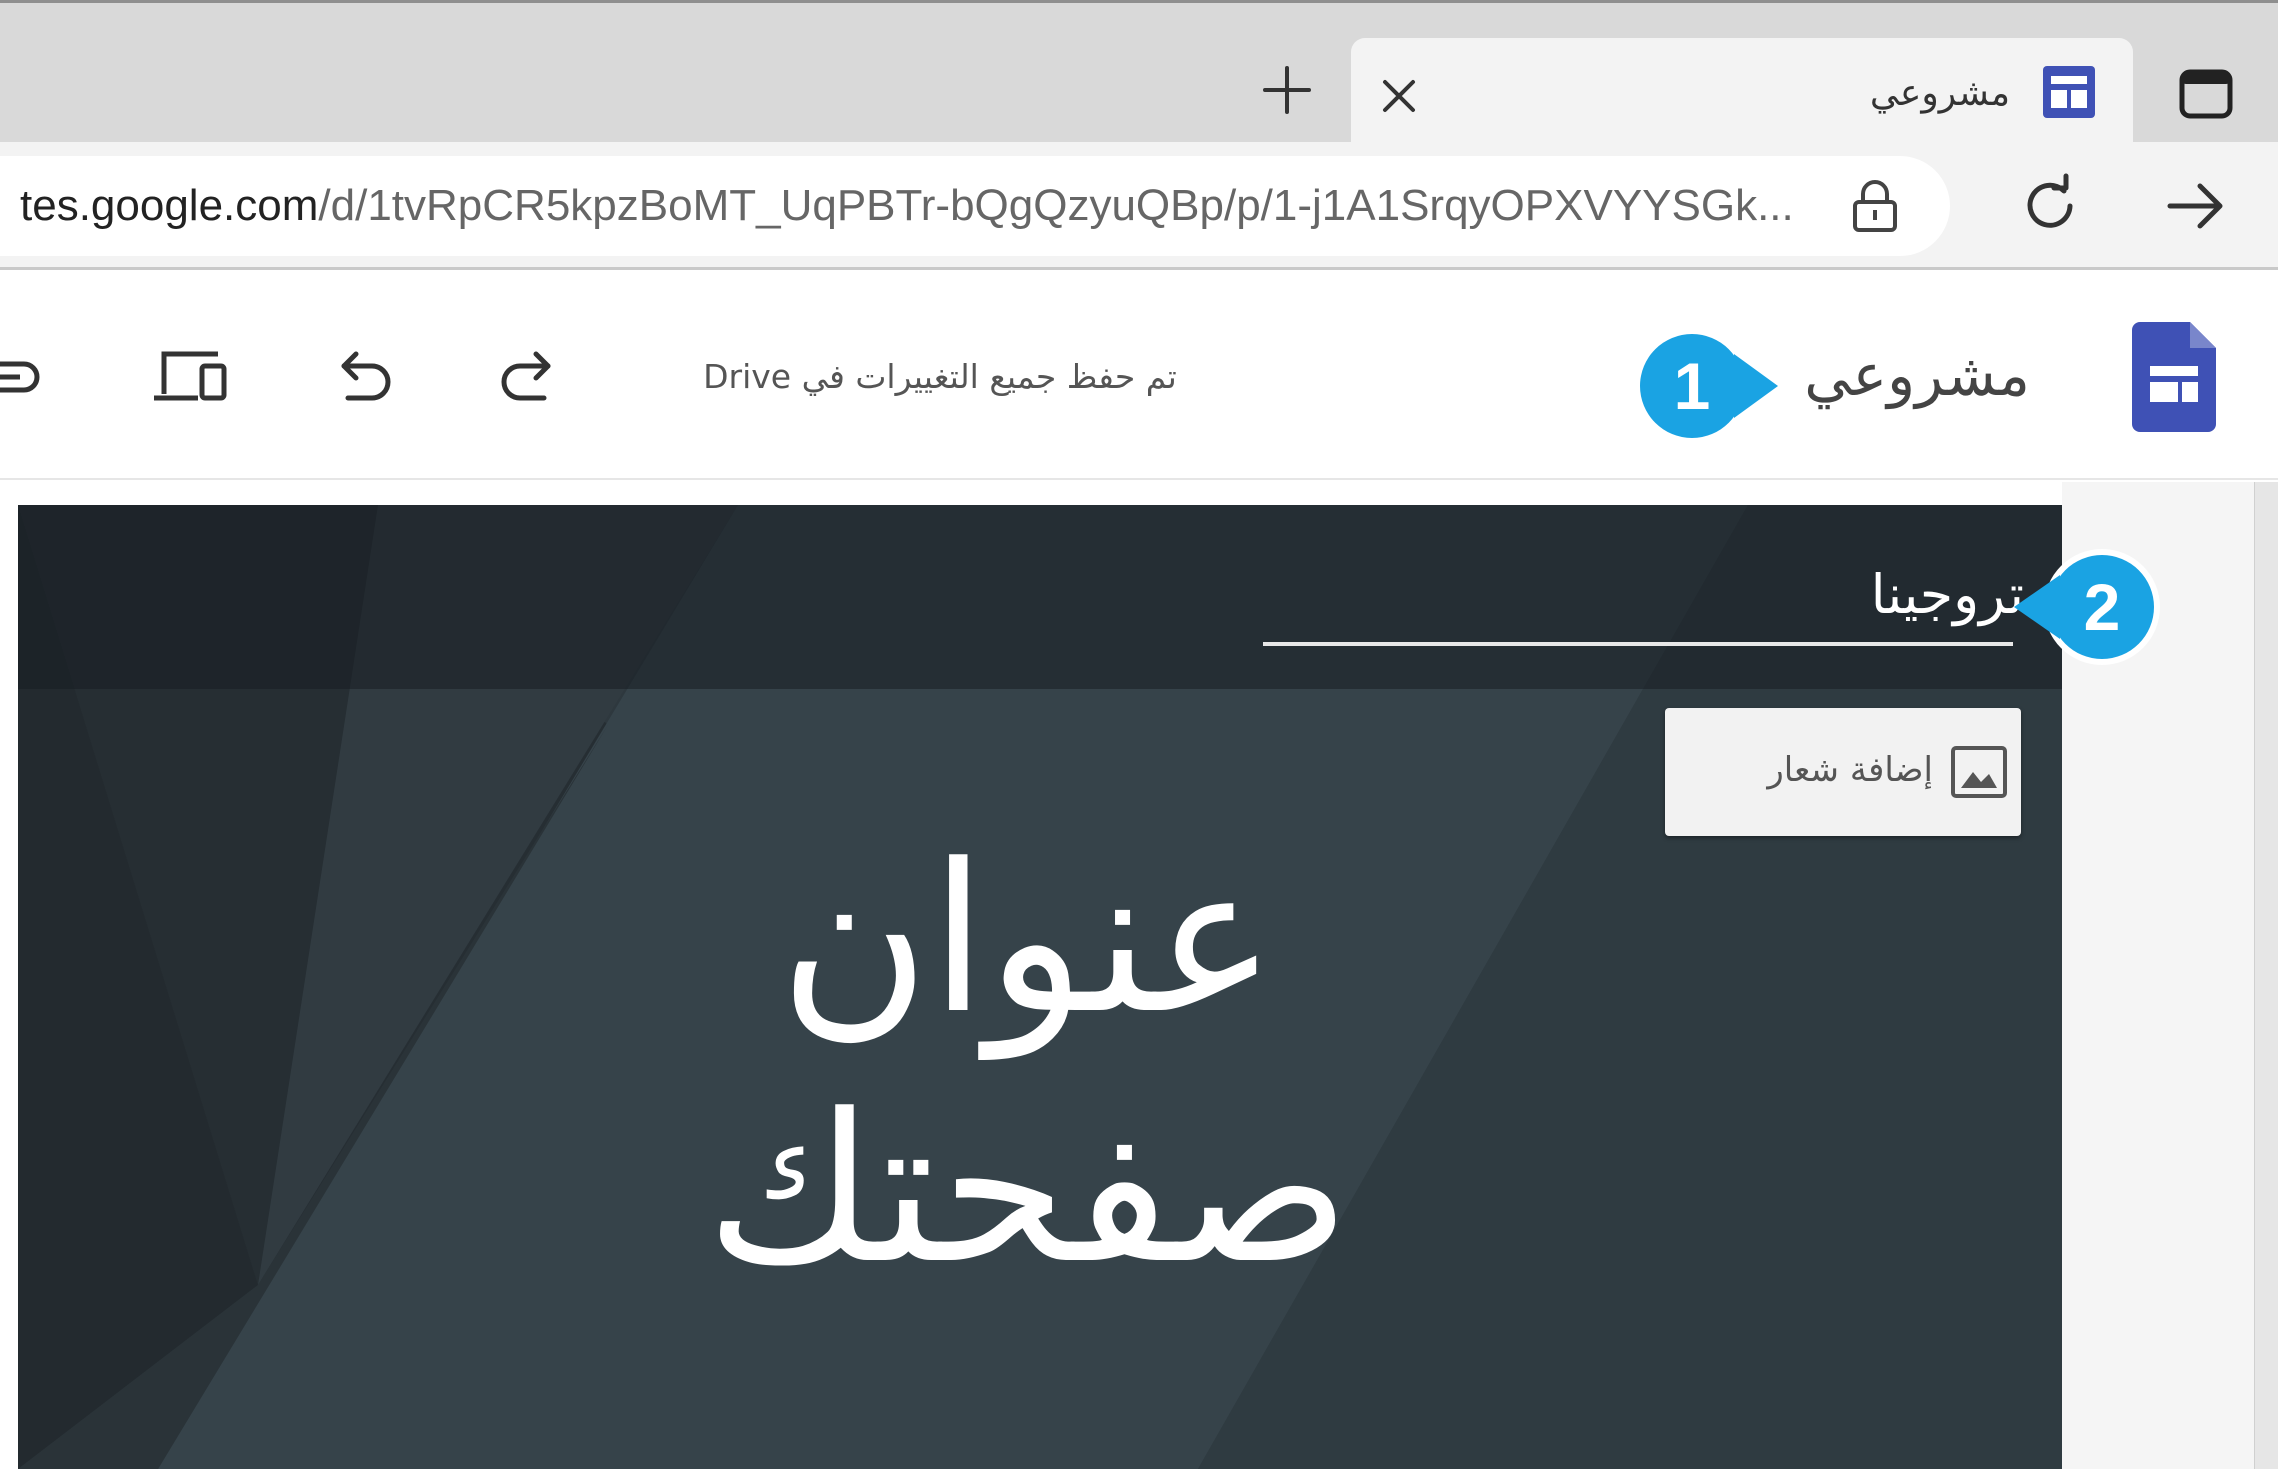  What do you see at coordinates (1894, 595) in the screenshot?
I see `site-nav-title: تروجينا` at bounding box center [1894, 595].